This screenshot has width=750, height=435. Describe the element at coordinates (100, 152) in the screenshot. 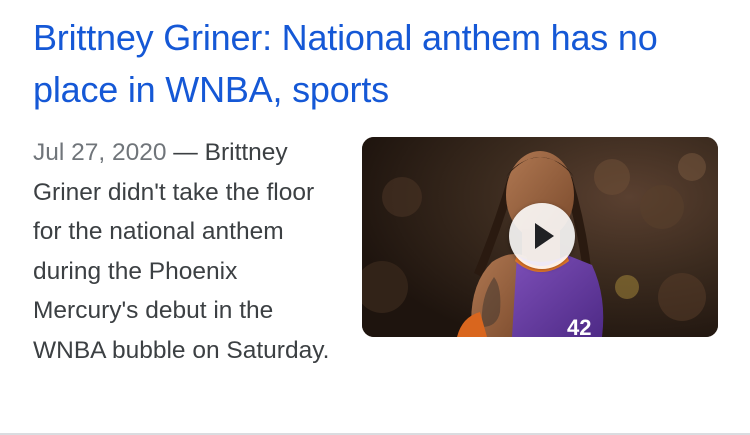

I see `result-date: Jul 27, 2020` at that location.